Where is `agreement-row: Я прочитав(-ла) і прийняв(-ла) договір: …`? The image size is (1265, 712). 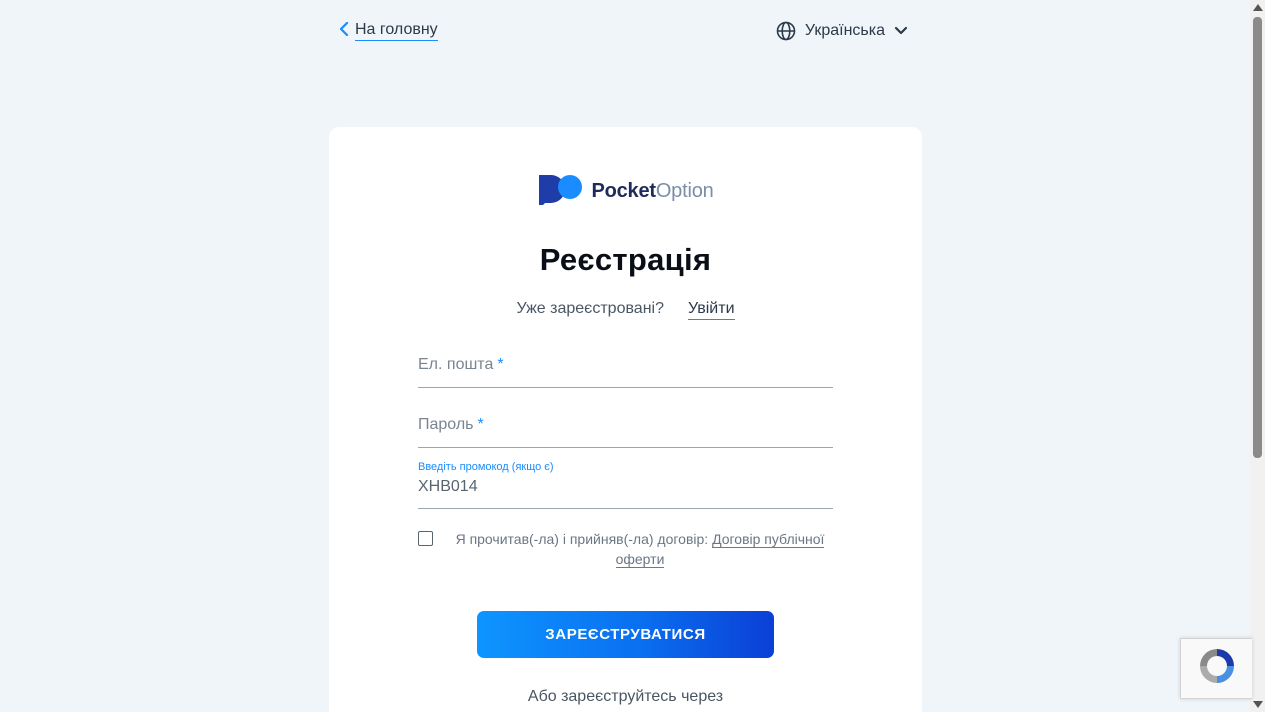 agreement-row: Я прочитав(-ла) і прийняв(-ла) договір: … is located at coordinates (625, 549).